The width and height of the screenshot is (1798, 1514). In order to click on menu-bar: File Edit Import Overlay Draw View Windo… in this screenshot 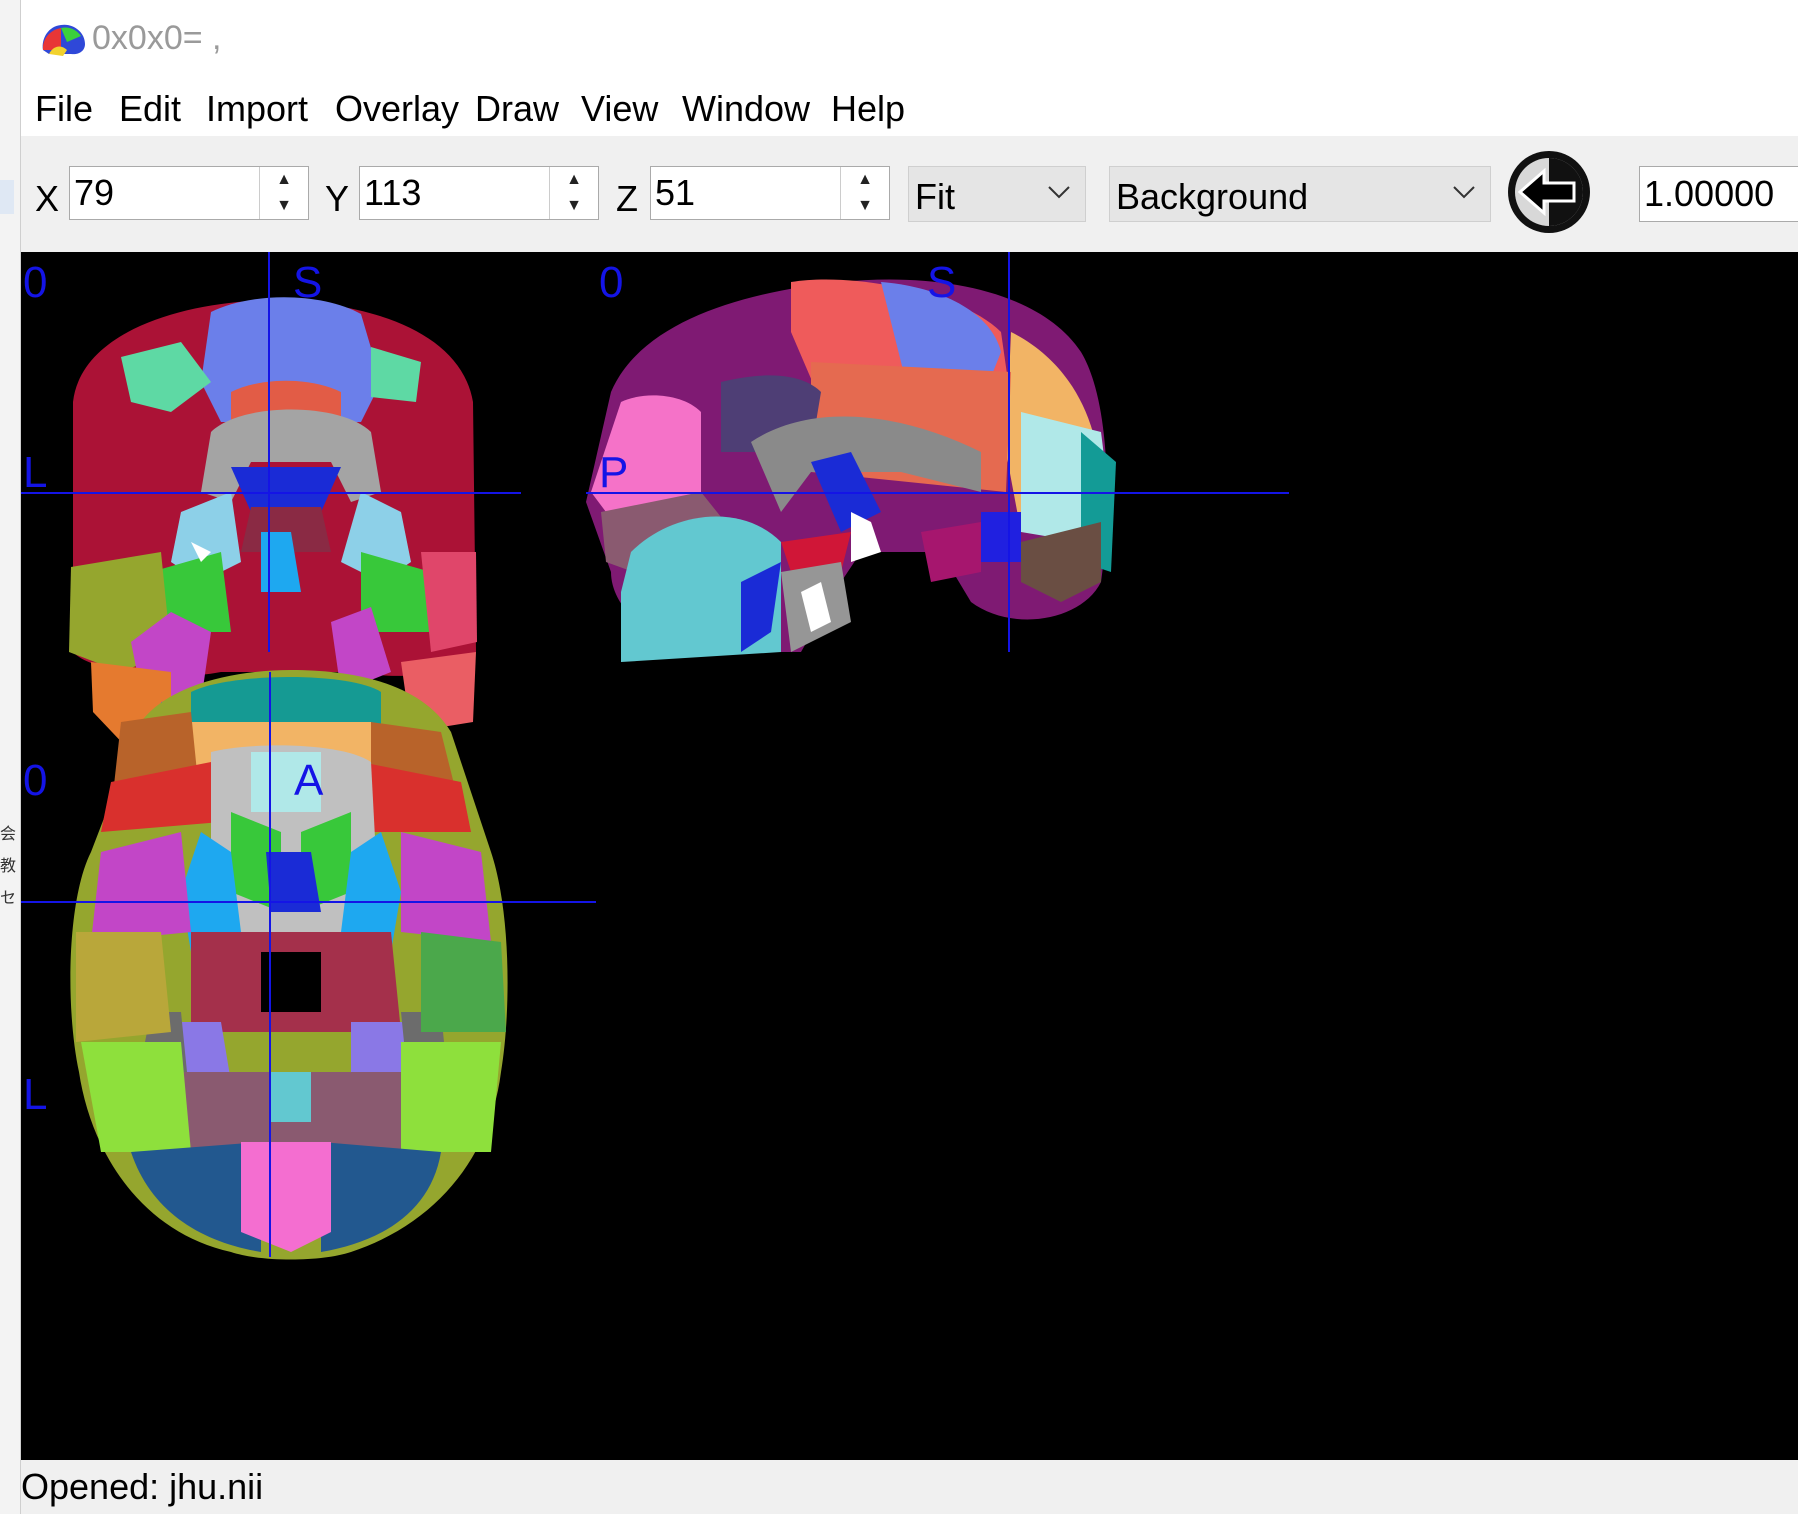, I will do `click(909, 108)`.